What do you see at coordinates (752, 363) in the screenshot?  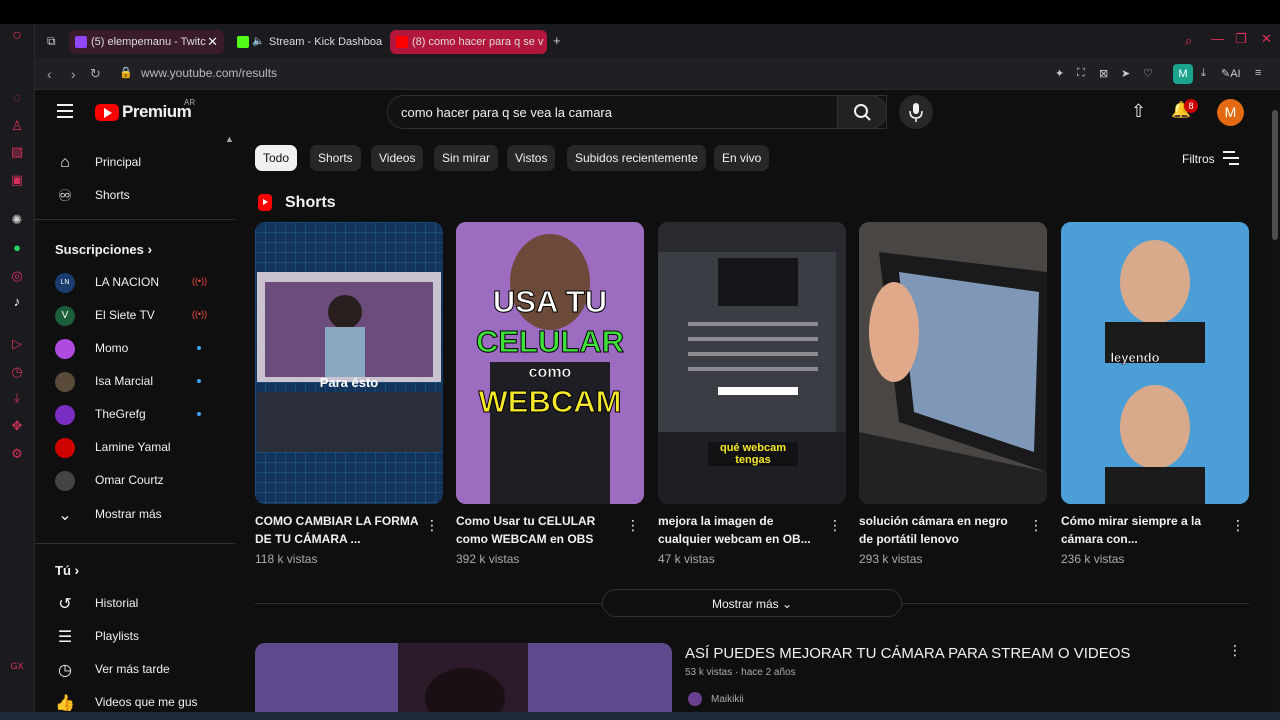 I see `short-thumbnail: qué webcam tengas` at bounding box center [752, 363].